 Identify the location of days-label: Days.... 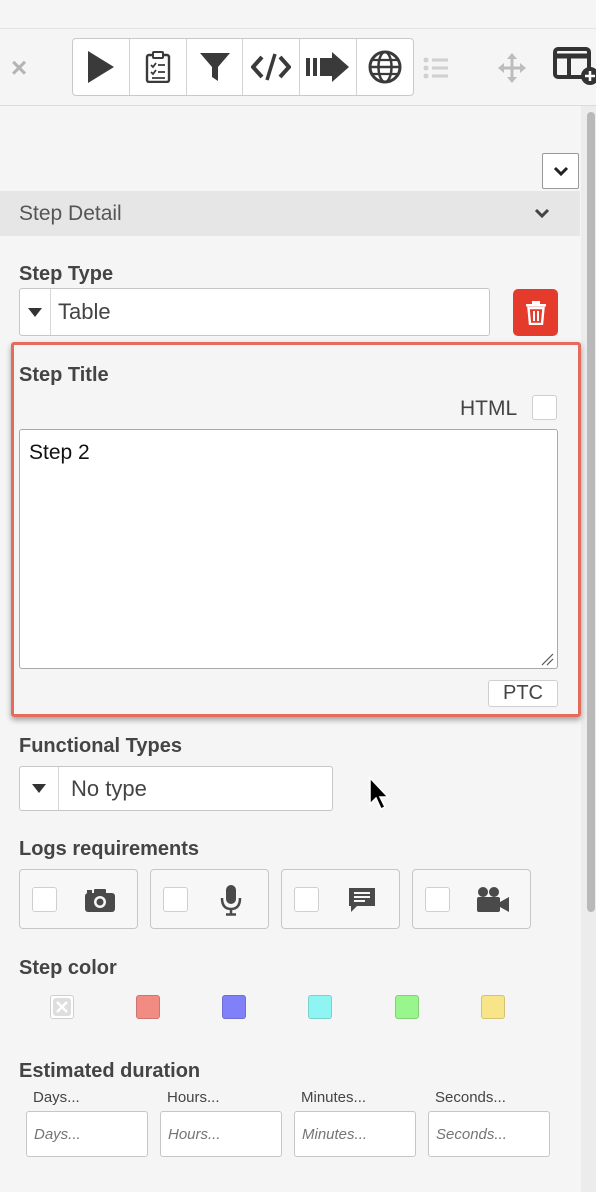
(56, 1097).